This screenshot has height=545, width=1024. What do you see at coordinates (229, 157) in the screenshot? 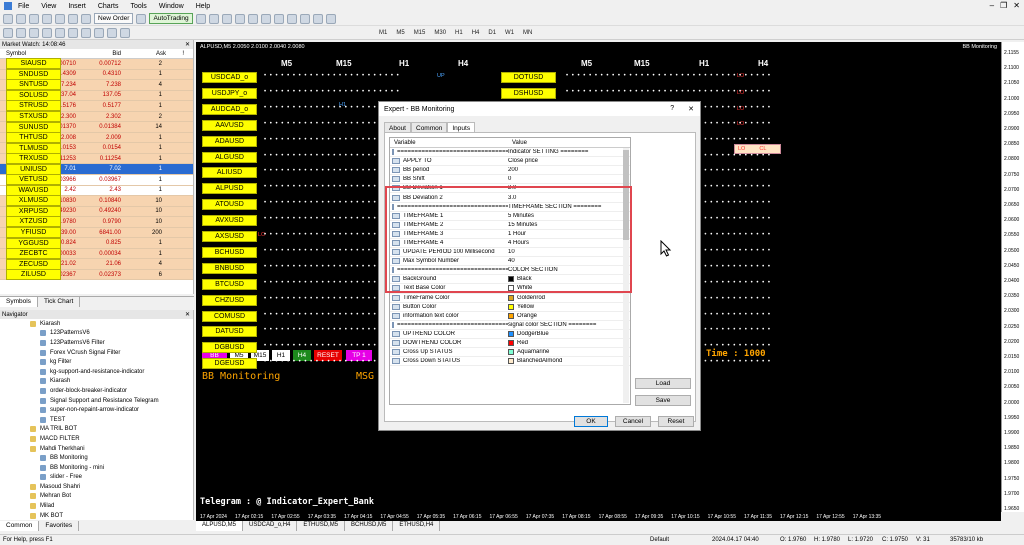
I see `symbol-button: ALGUSD` at bounding box center [229, 157].